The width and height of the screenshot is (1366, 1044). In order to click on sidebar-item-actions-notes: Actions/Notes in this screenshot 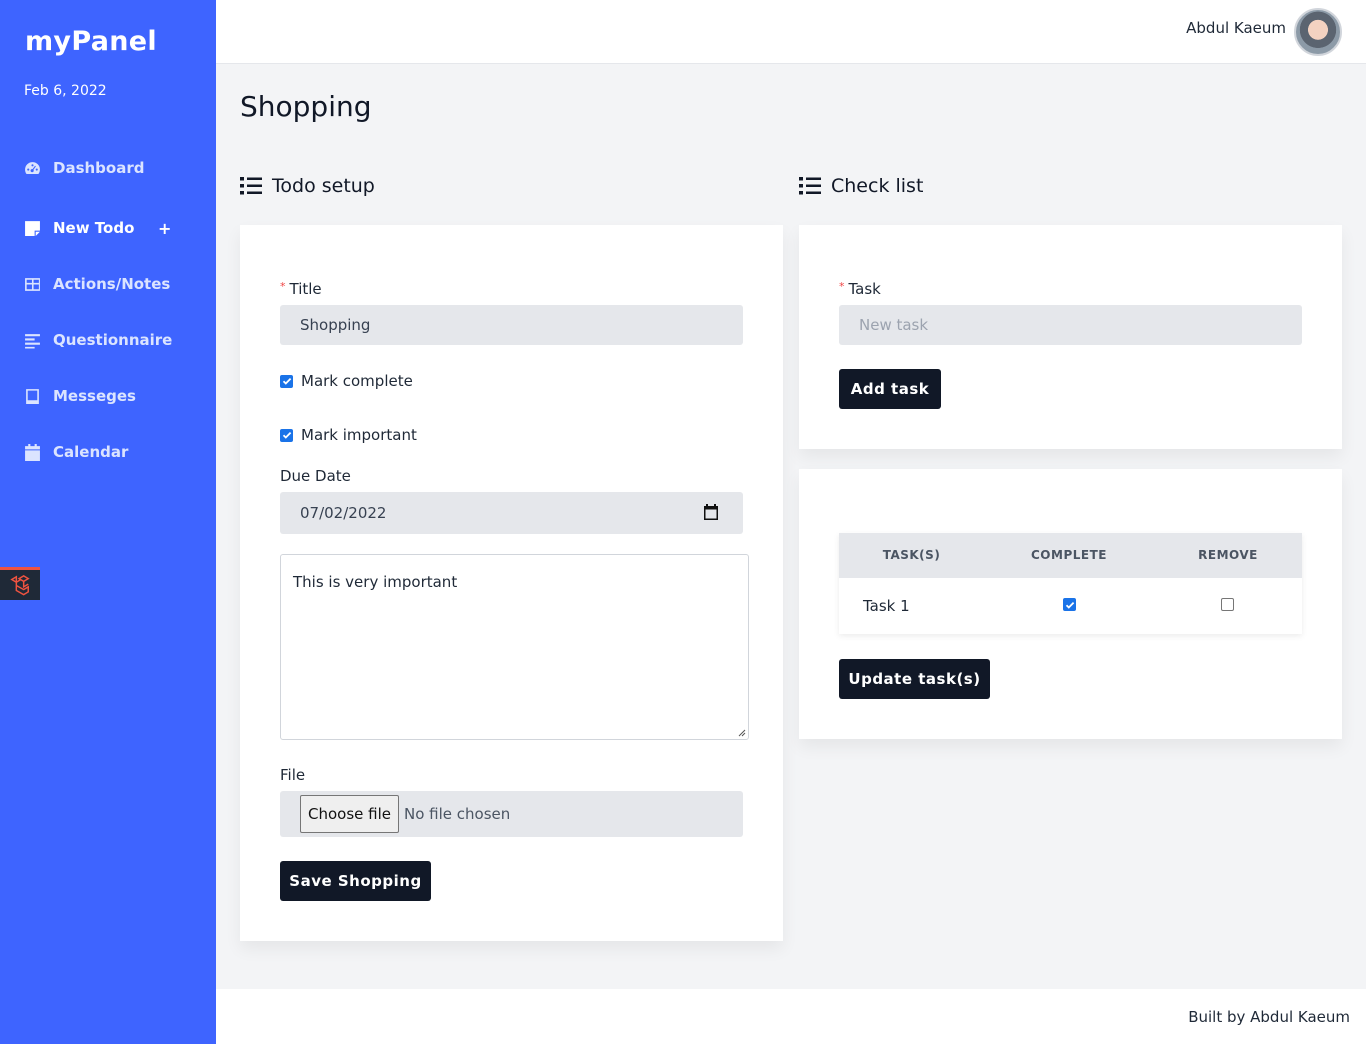, I will do `click(97, 284)`.